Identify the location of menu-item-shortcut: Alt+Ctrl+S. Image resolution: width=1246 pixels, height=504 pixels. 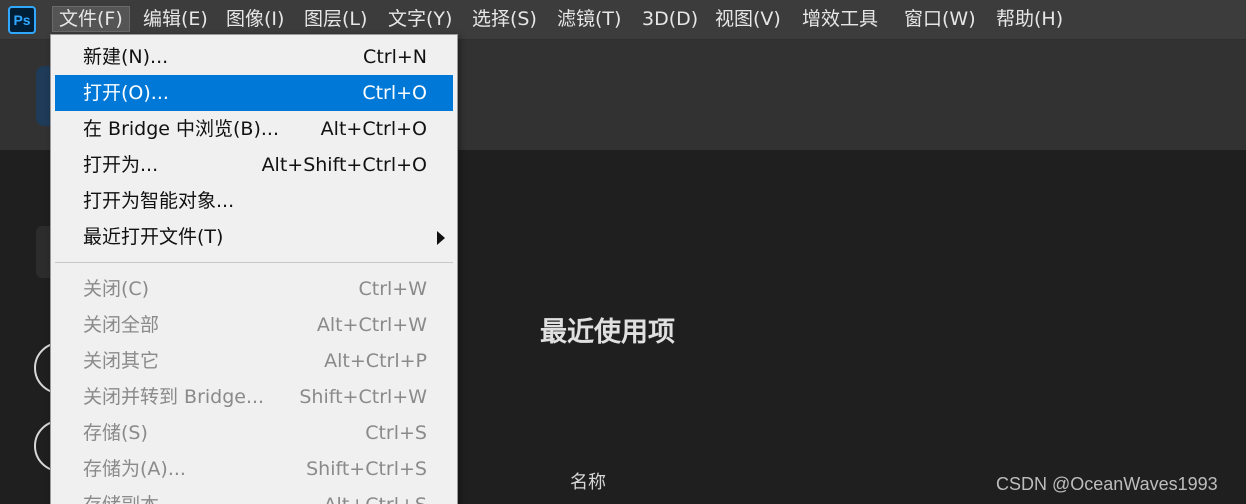
(375, 495).